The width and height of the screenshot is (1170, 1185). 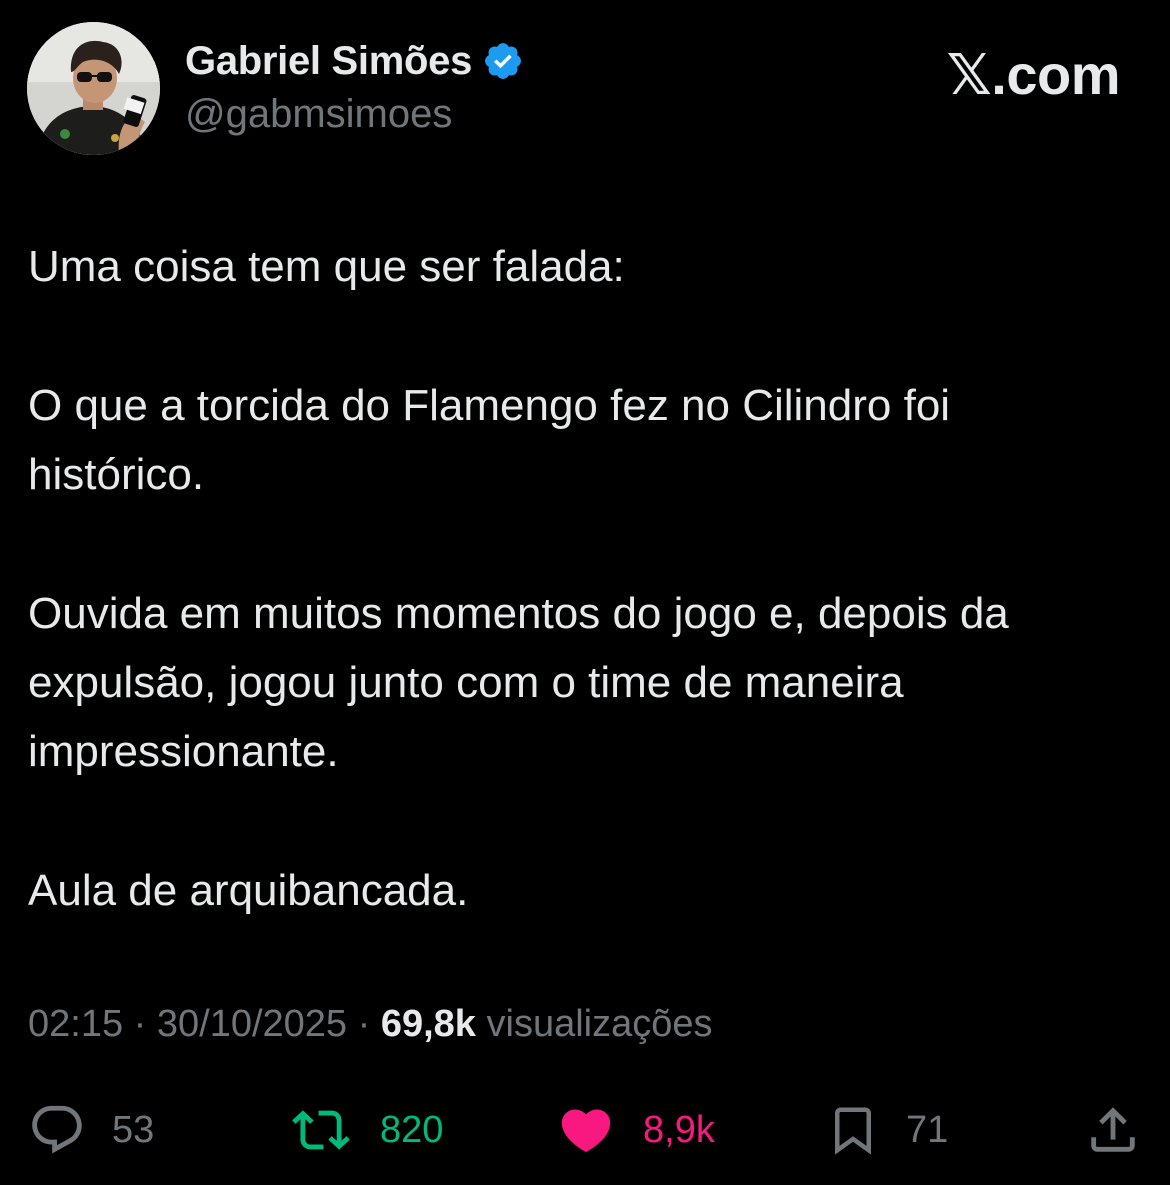 What do you see at coordinates (318, 114) in the screenshot?
I see `author-handle: @gabmsimoes` at bounding box center [318, 114].